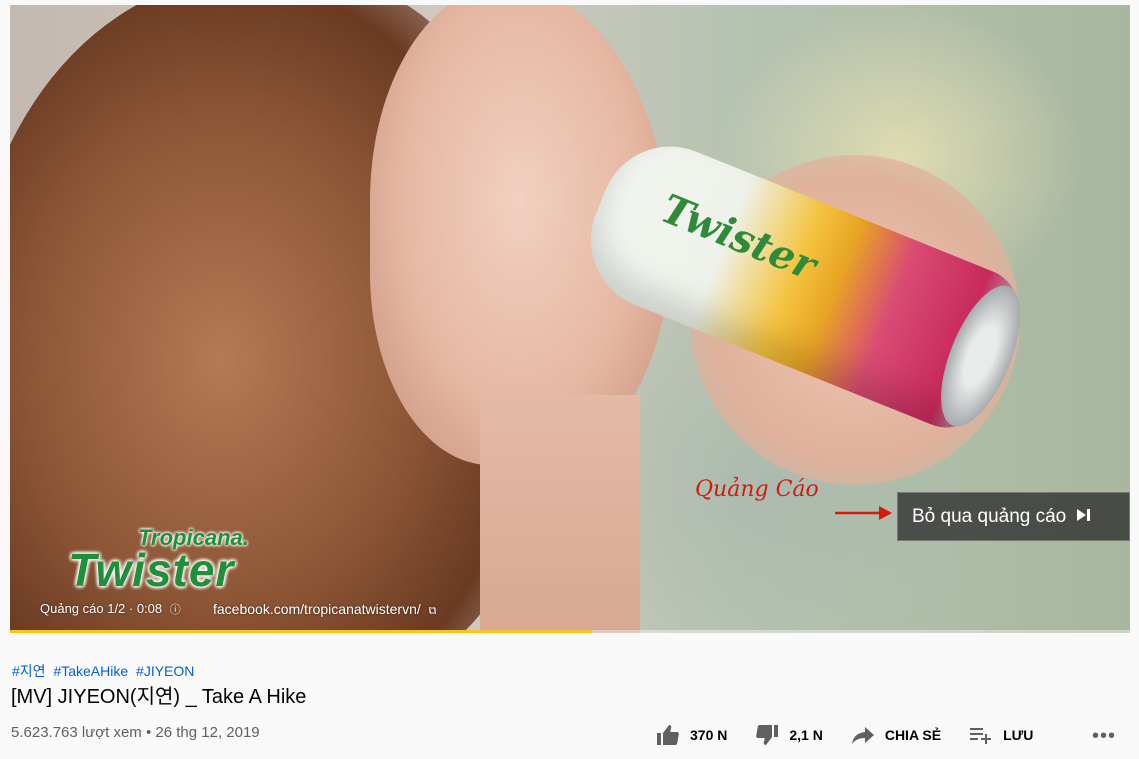 The width and height of the screenshot is (1139, 759). I want to click on share-arrow-icon, so click(862, 735).